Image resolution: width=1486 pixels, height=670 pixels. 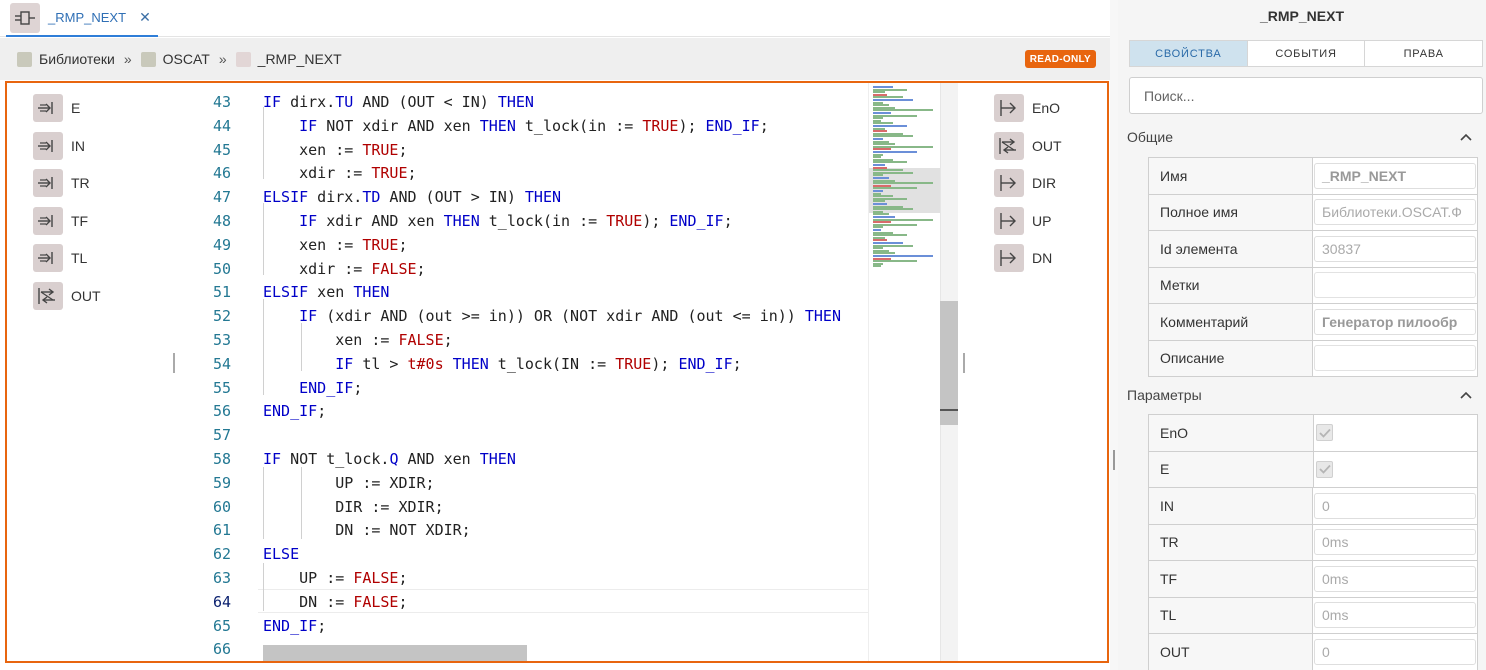 What do you see at coordinates (286, 292) in the screenshot?
I see `keyword-token: ELSIF` at bounding box center [286, 292].